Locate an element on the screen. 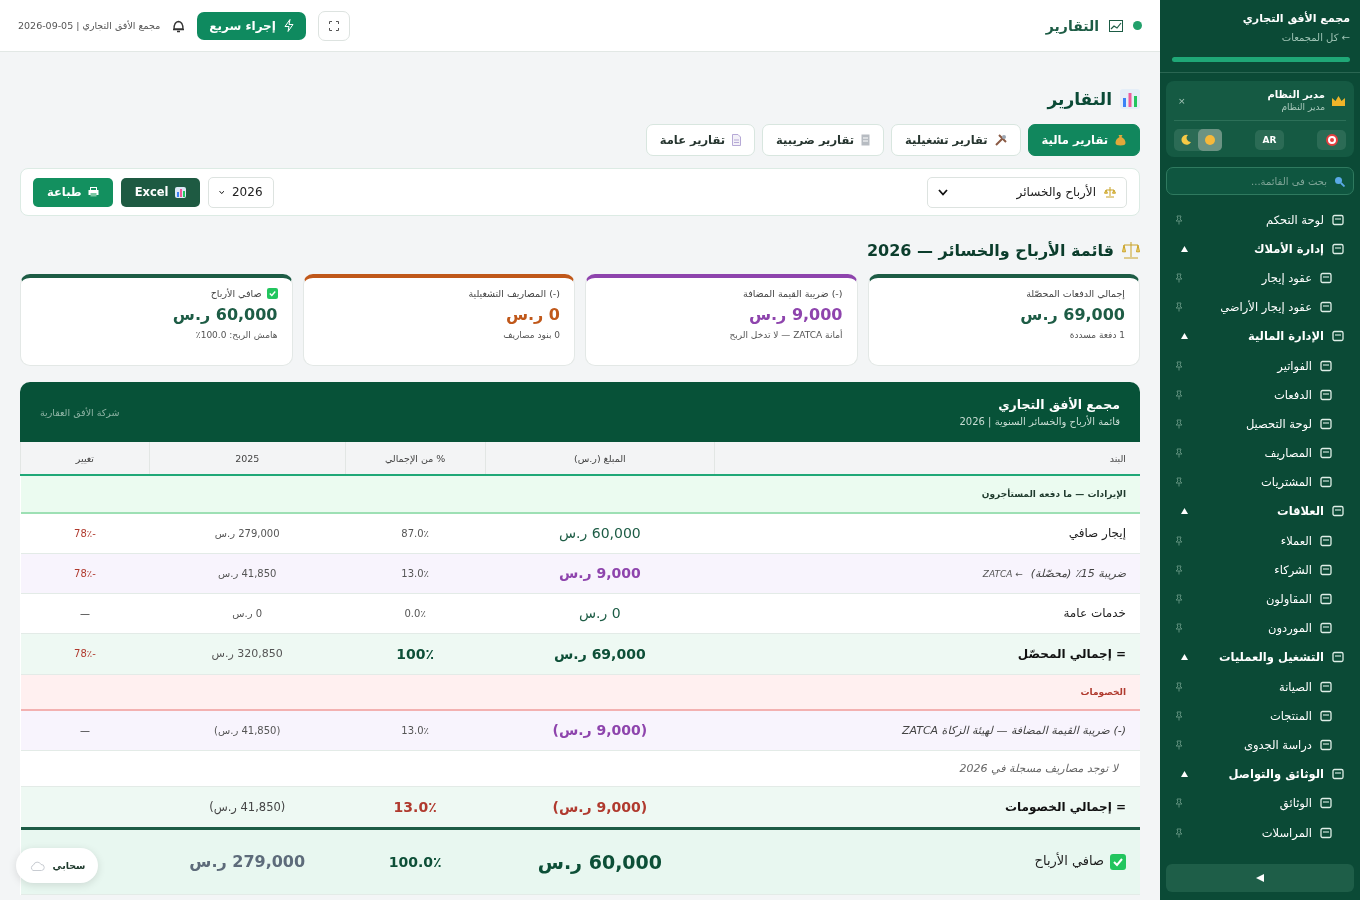 Image resolution: width=1360 pixels, height=900 pixels. moon-icon is located at coordinates (1186, 140).